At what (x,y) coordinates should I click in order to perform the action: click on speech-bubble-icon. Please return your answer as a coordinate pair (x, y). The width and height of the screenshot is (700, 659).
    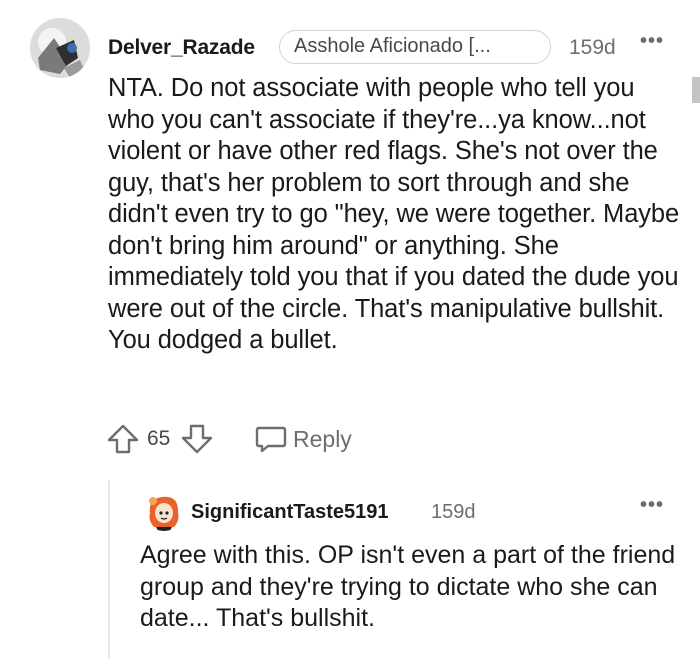
    Looking at the image, I should click on (271, 439).